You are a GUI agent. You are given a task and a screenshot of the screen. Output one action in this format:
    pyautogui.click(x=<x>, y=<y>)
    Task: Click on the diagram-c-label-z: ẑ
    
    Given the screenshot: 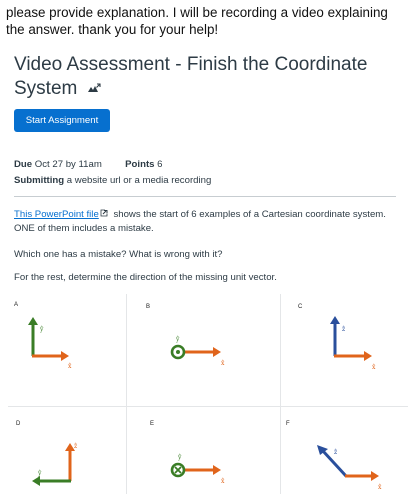 What is the action you would take?
    pyautogui.click(x=343, y=329)
    